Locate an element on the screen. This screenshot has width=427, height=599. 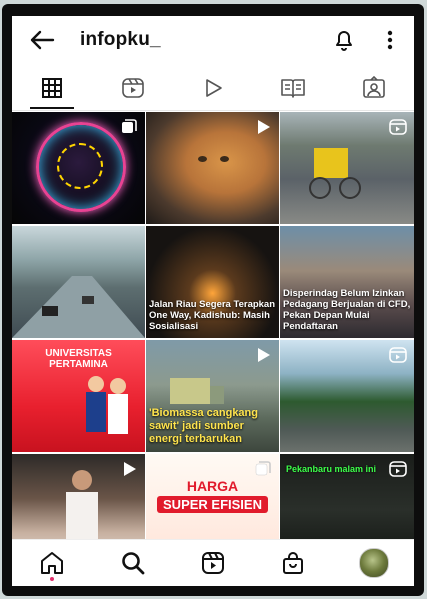
bottom-navigation is located at coordinates (213, 562).